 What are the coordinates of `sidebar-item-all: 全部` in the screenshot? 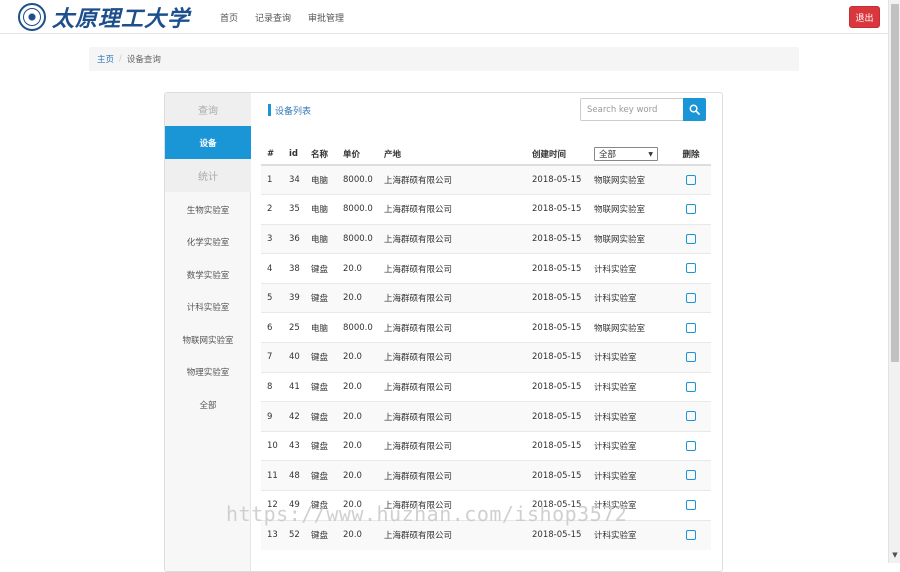 It's located at (208, 404).